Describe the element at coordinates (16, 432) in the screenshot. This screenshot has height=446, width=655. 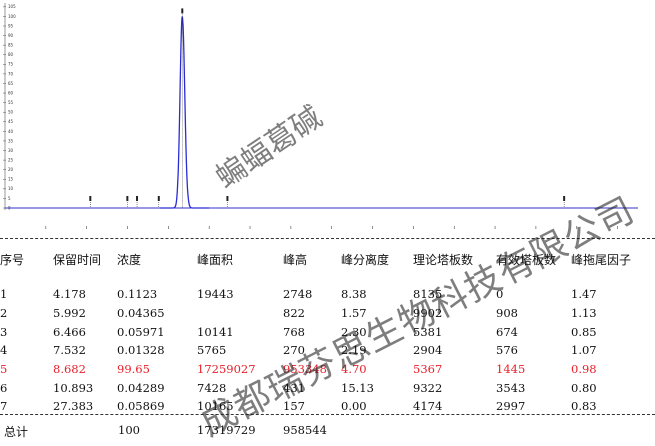
I see `total-label: 总计` at that location.